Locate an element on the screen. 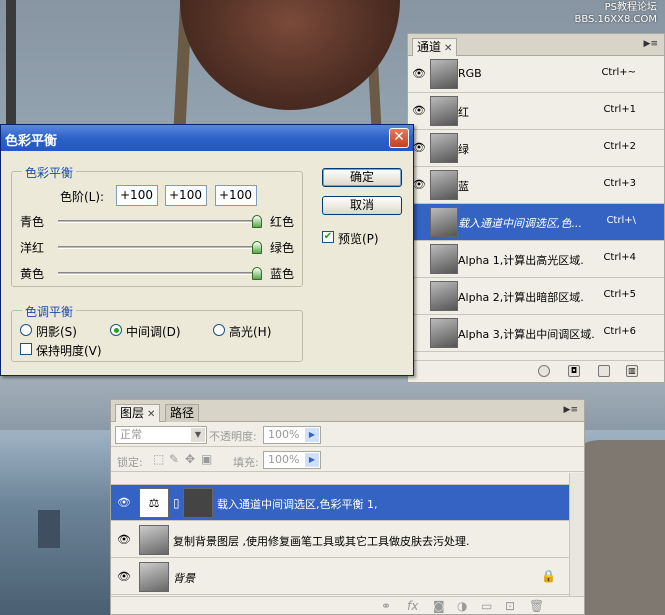  adjustment-layer-icon: ◑ is located at coordinates (462, 606).